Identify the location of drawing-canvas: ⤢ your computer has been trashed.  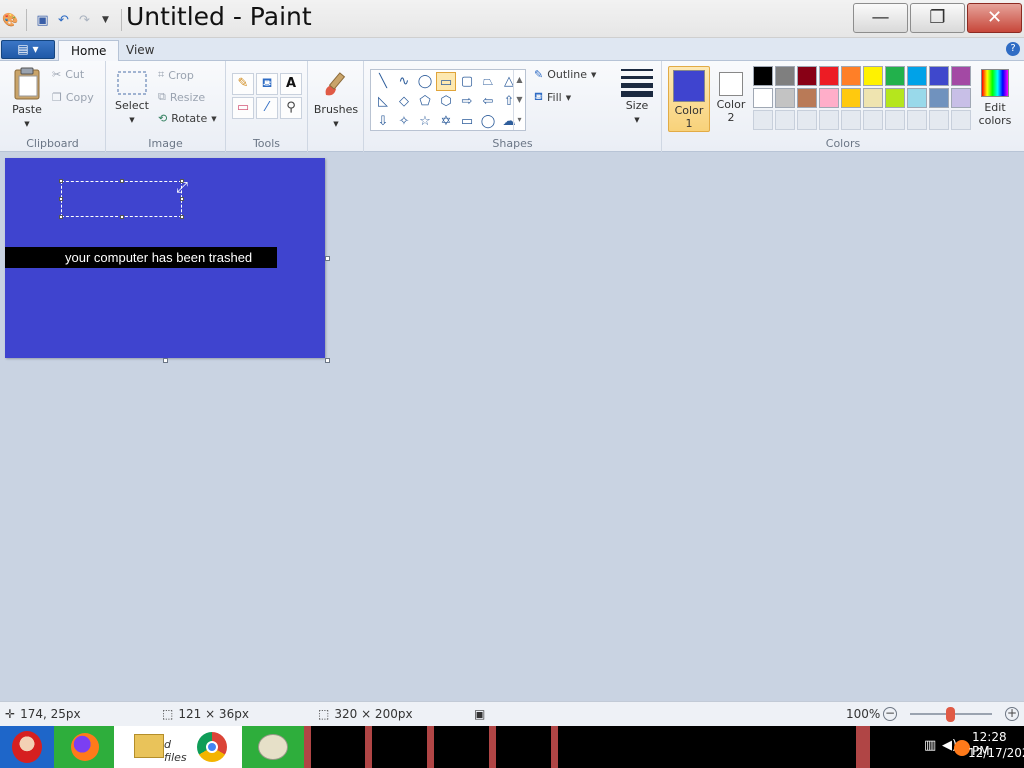
(165, 258).